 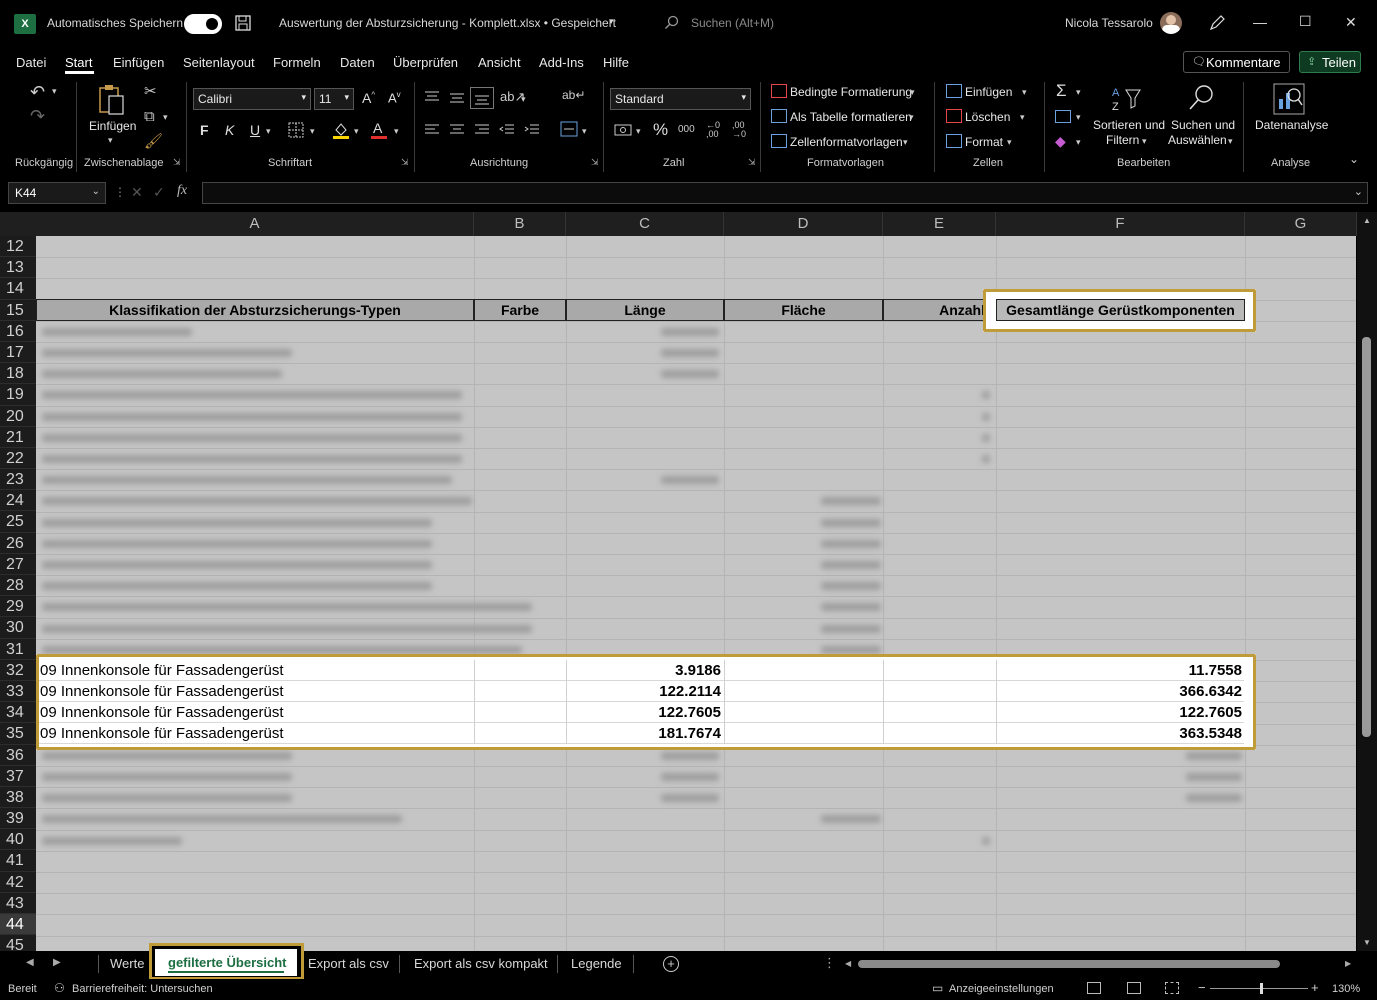 I want to click on underline-button: U, so click(x=255, y=130).